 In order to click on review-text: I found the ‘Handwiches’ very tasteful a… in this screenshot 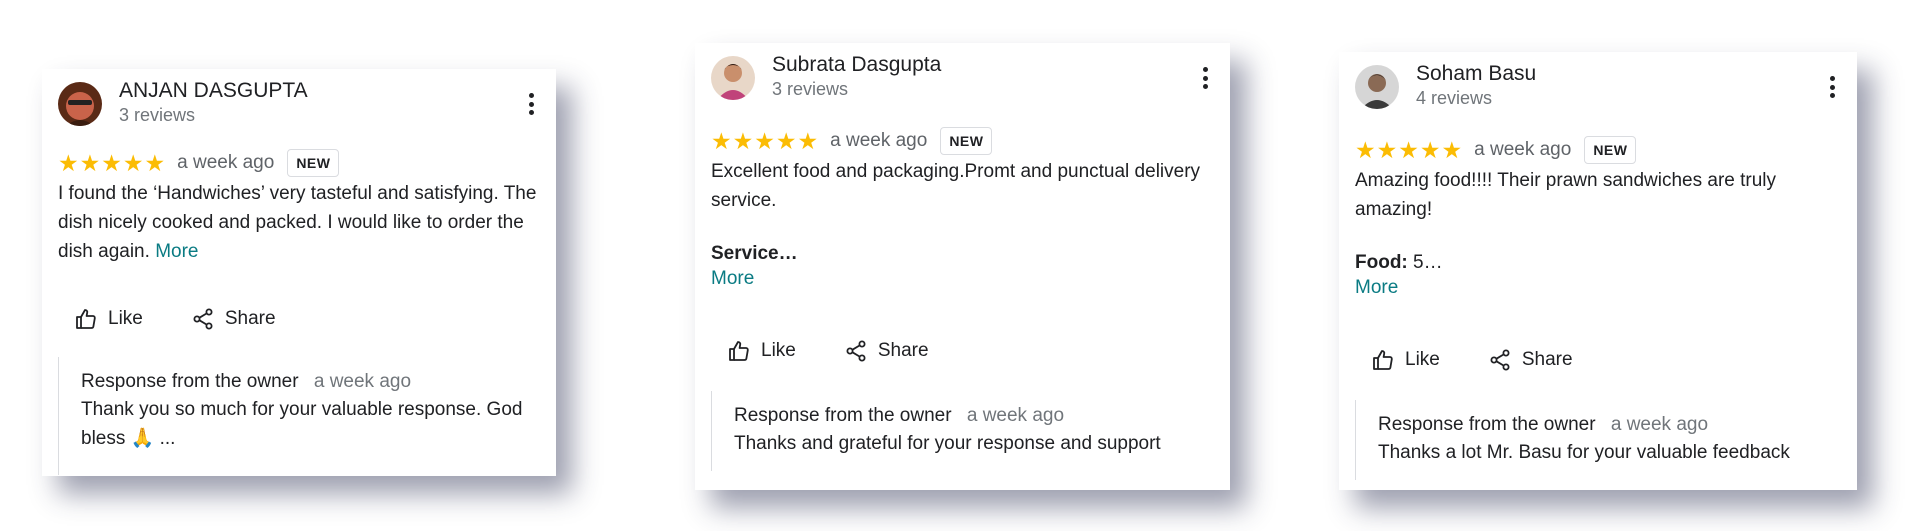, I will do `click(298, 222)`.